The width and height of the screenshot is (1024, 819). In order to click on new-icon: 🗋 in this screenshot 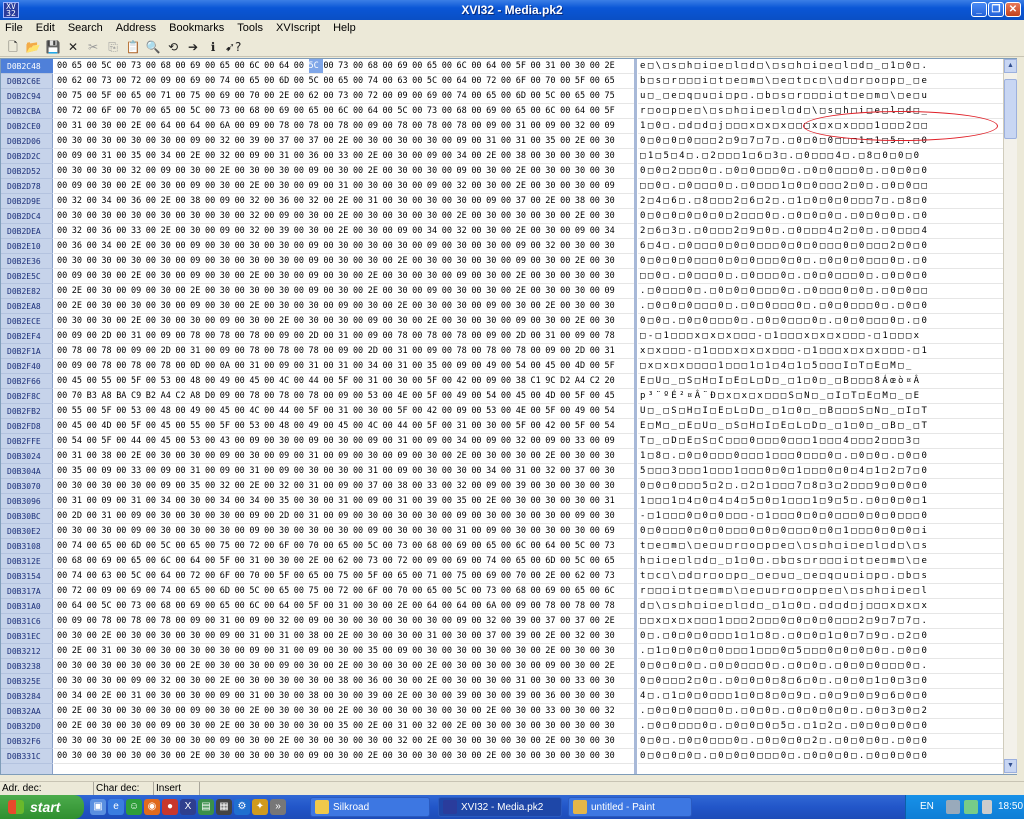, I will do `click(13, 47)`.